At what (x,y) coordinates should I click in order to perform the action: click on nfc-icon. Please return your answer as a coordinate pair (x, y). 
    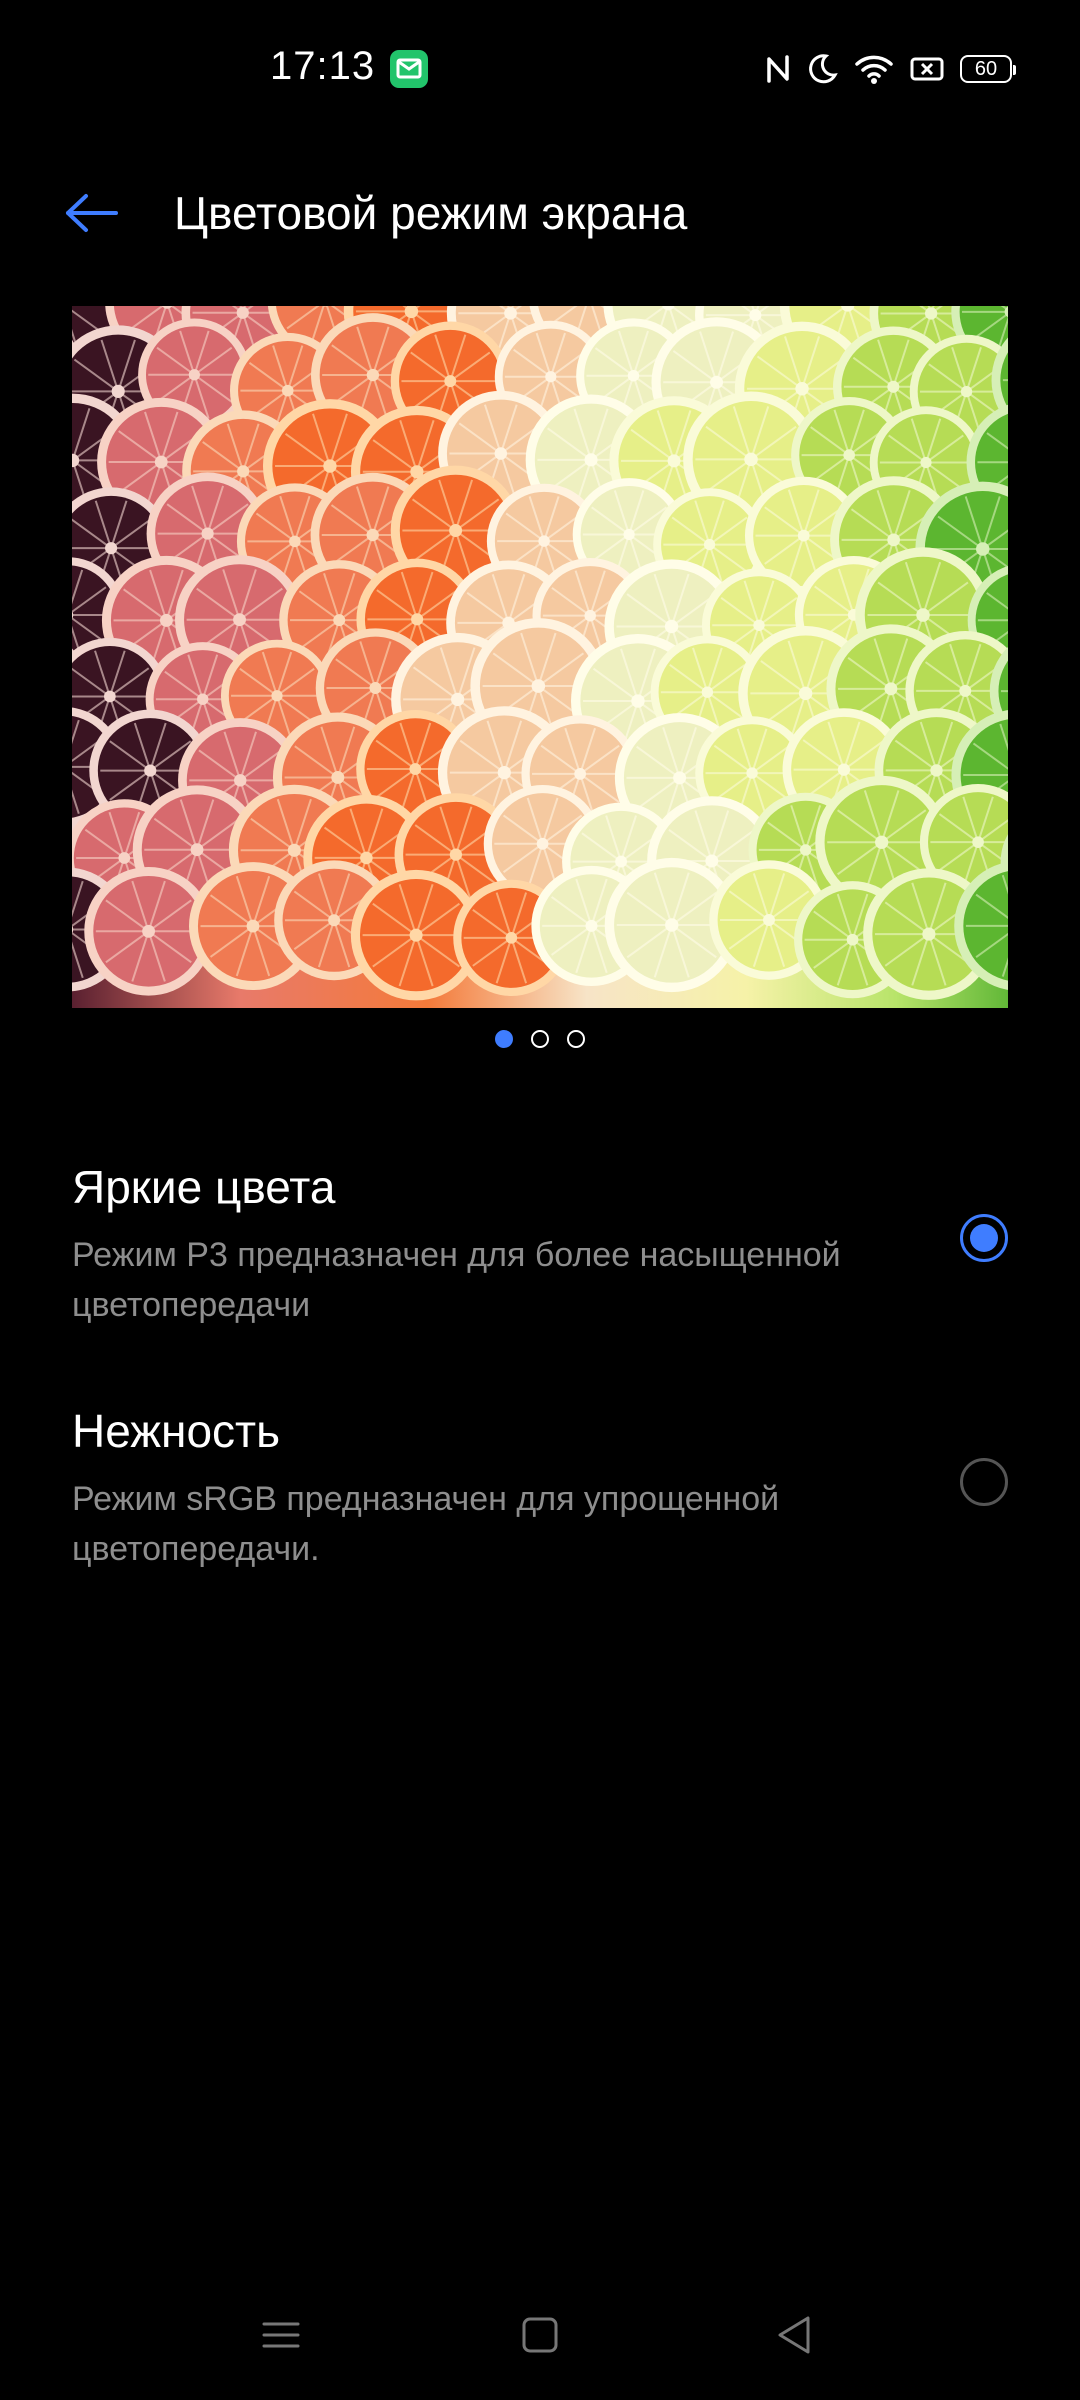
    Looking at the image, I should click on (778, 69).